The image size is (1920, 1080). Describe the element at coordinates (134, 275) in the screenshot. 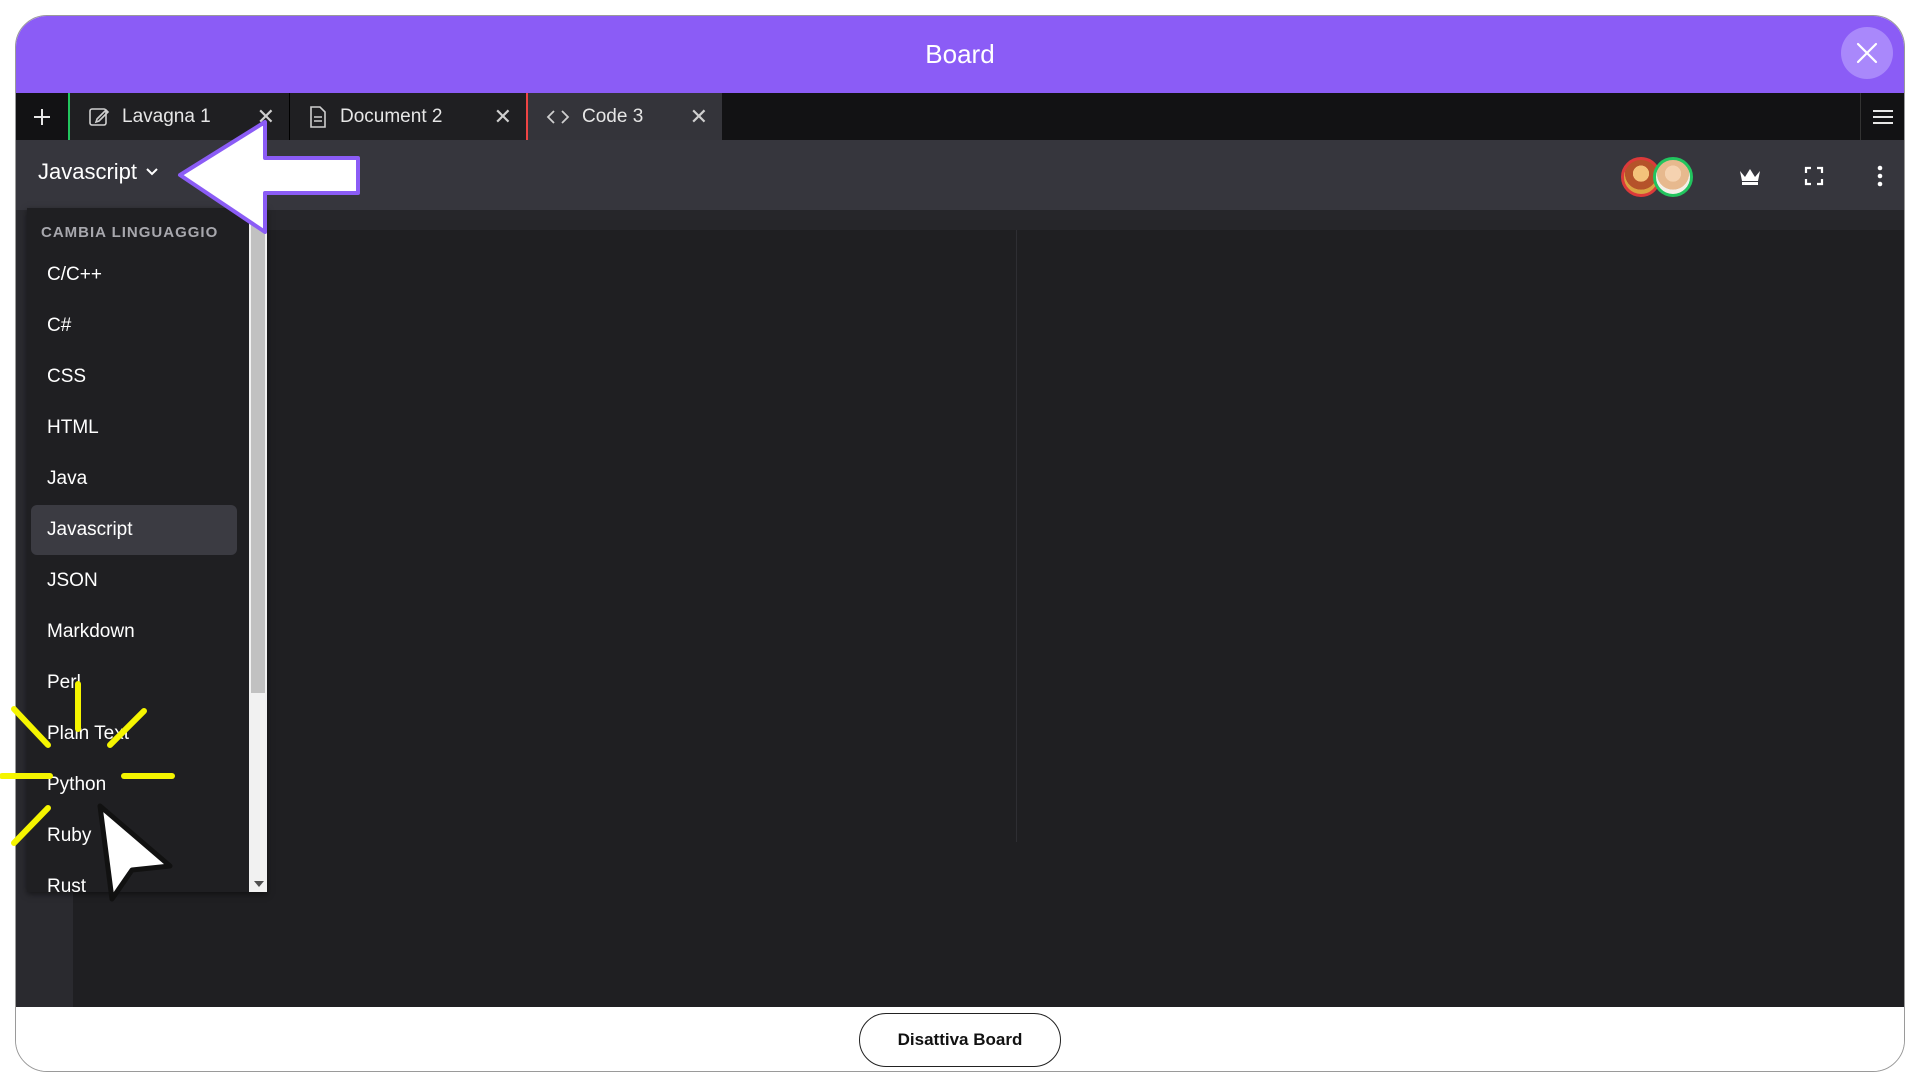

I see `language-option-c-cpp: C/C++` at that location.